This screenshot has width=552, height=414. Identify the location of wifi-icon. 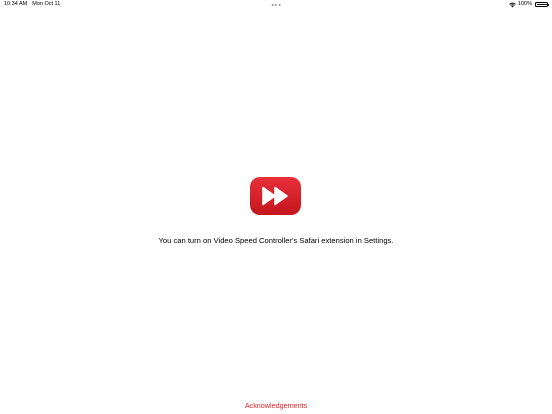
(512, 4).